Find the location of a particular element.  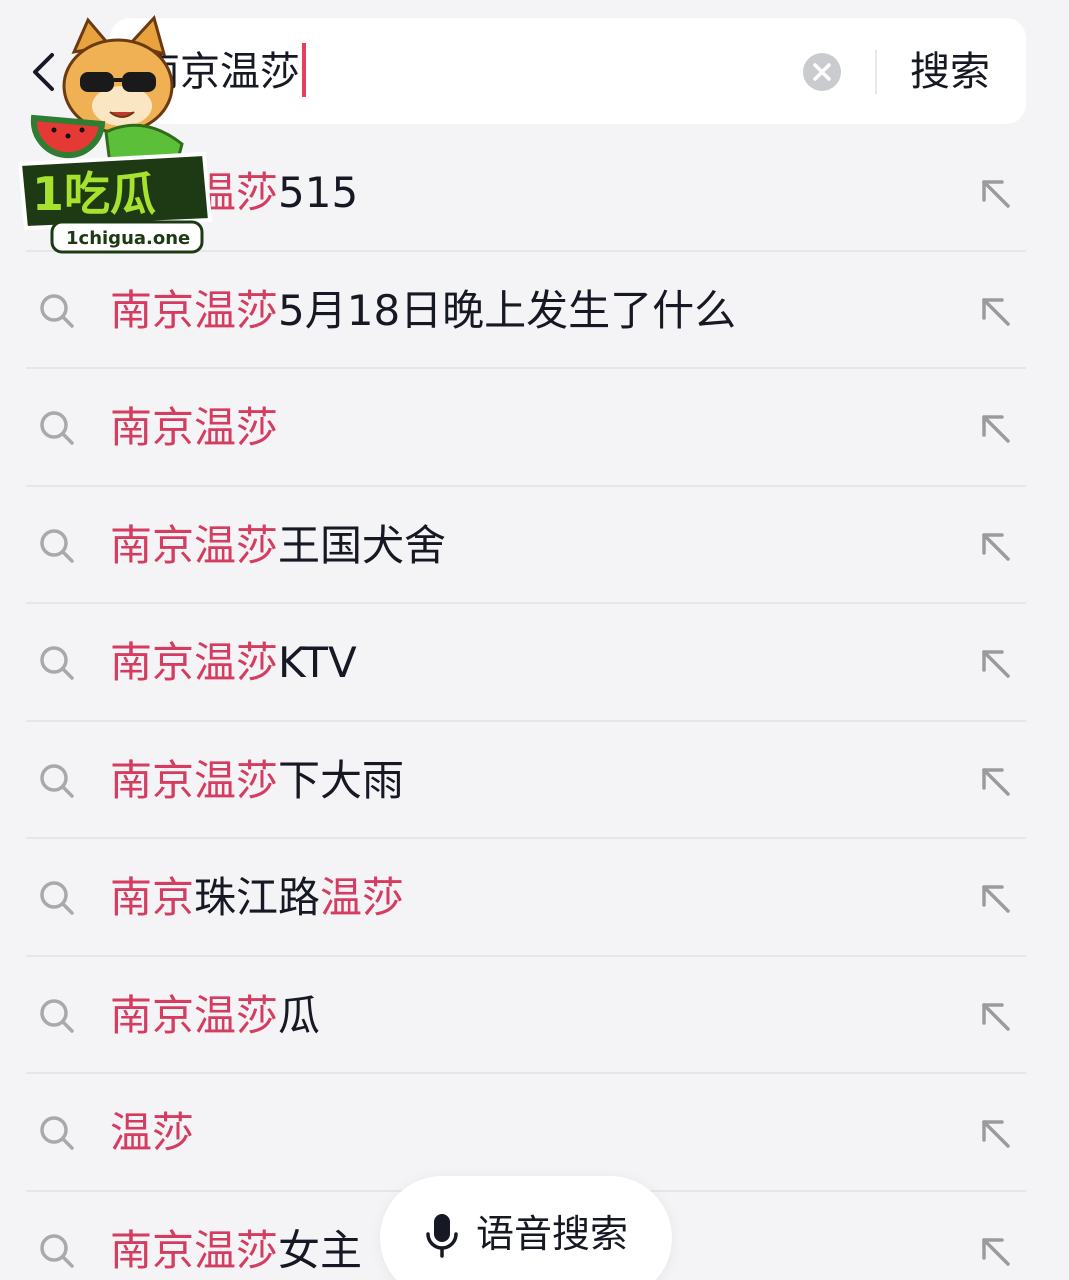

voice-search-button: 语音搜索 is located at coordinates (526, 1228).